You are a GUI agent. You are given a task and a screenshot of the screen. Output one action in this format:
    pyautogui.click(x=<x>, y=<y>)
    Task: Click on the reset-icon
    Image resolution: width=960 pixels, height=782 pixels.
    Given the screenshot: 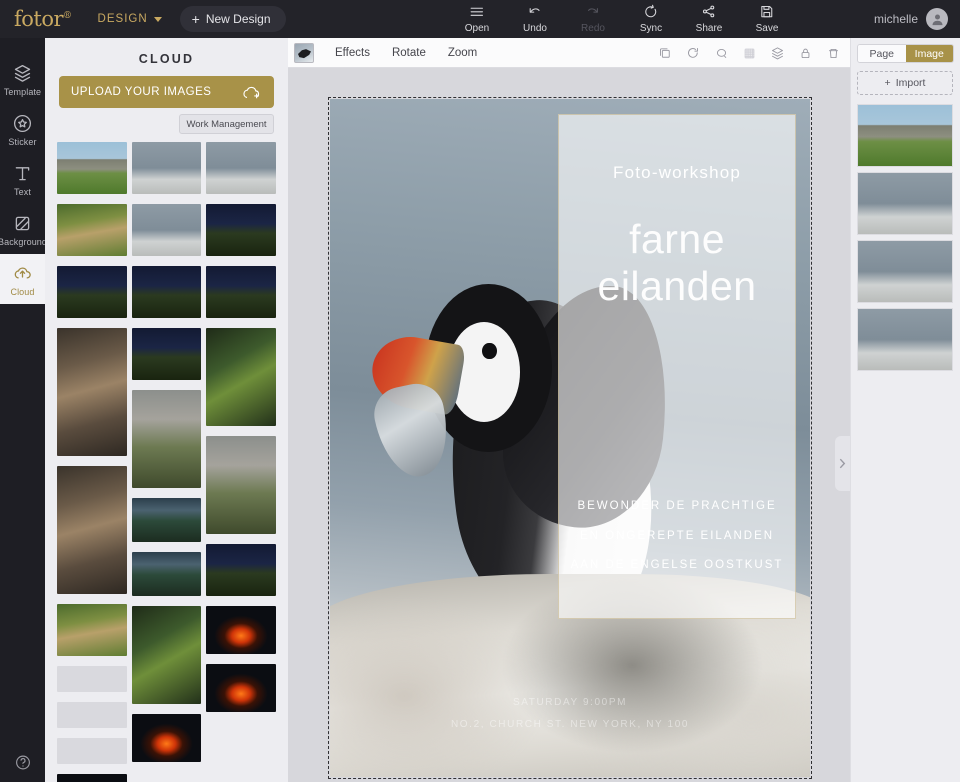 What is the action you would take?
    pyautogui.click(x=692, y=52)
    